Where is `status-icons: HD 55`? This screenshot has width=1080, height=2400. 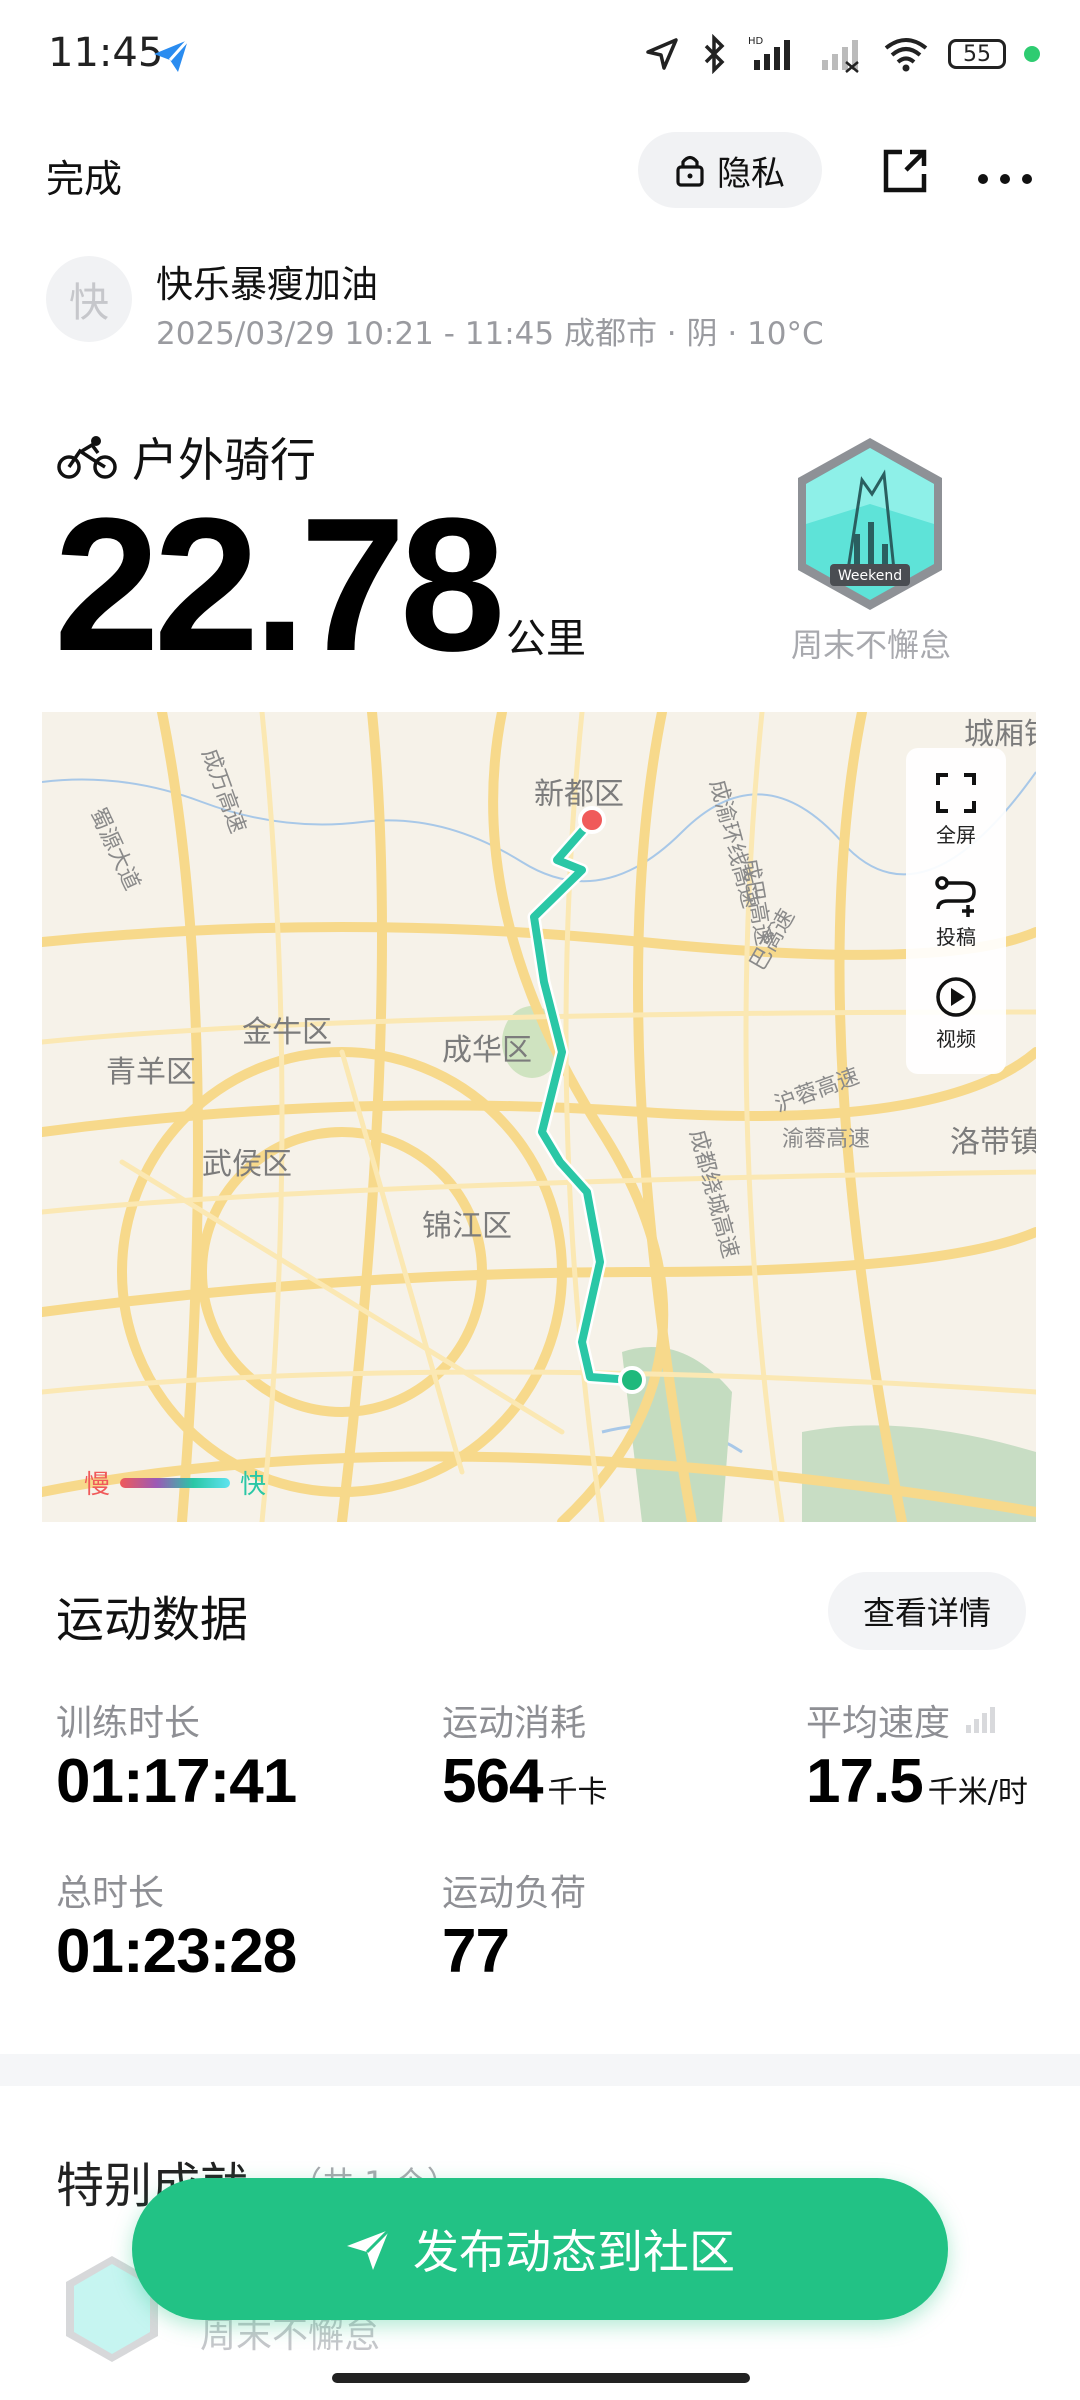 status-icons: HD 55 is located at coordinates (841, 54).